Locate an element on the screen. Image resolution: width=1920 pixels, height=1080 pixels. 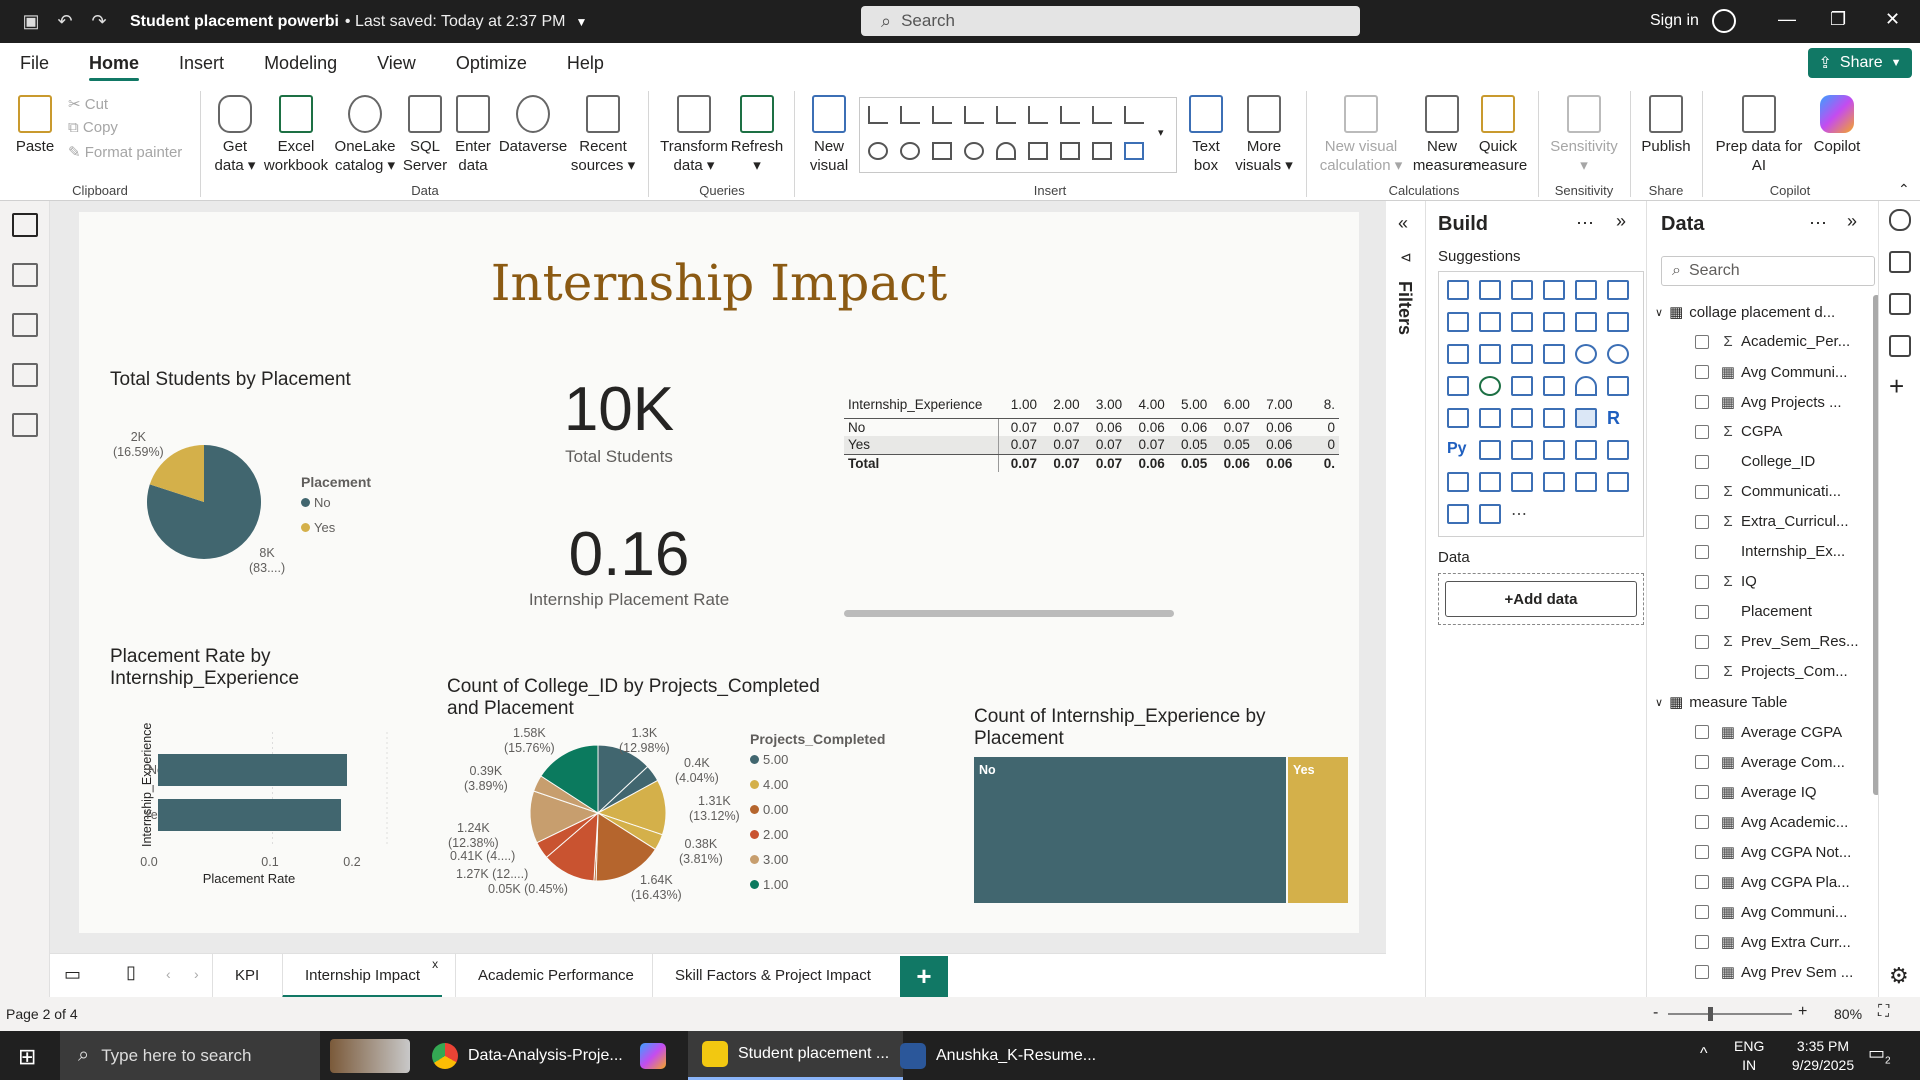
matrix-header-cell: 2.00 is located at coordinates (1062, 405).